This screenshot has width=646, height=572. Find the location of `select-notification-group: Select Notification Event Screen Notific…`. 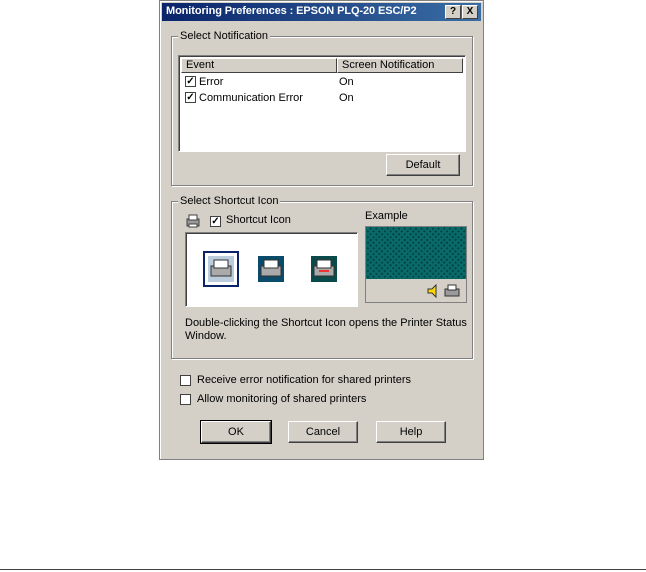

select-notification-group: Select Notification Event Screen Notific… is located at coordinates (322, 108).